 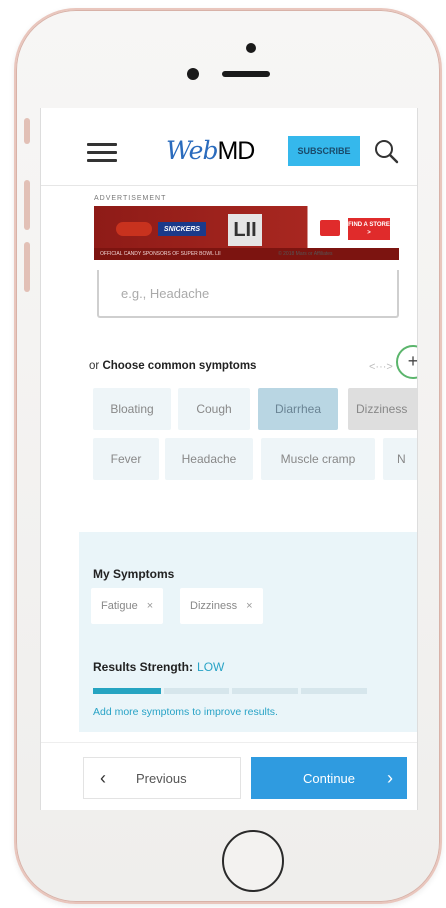 I want to click on results-strength-label: Results Strength: LOW, so click(x=158, y=667).